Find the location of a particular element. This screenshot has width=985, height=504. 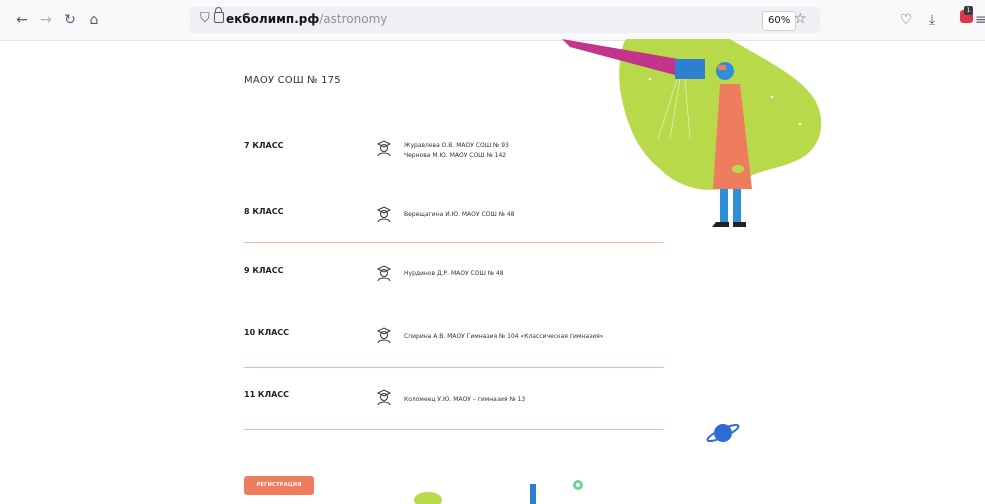

grade-label: 8 КЛАСС is located at coordinates (264, 211).